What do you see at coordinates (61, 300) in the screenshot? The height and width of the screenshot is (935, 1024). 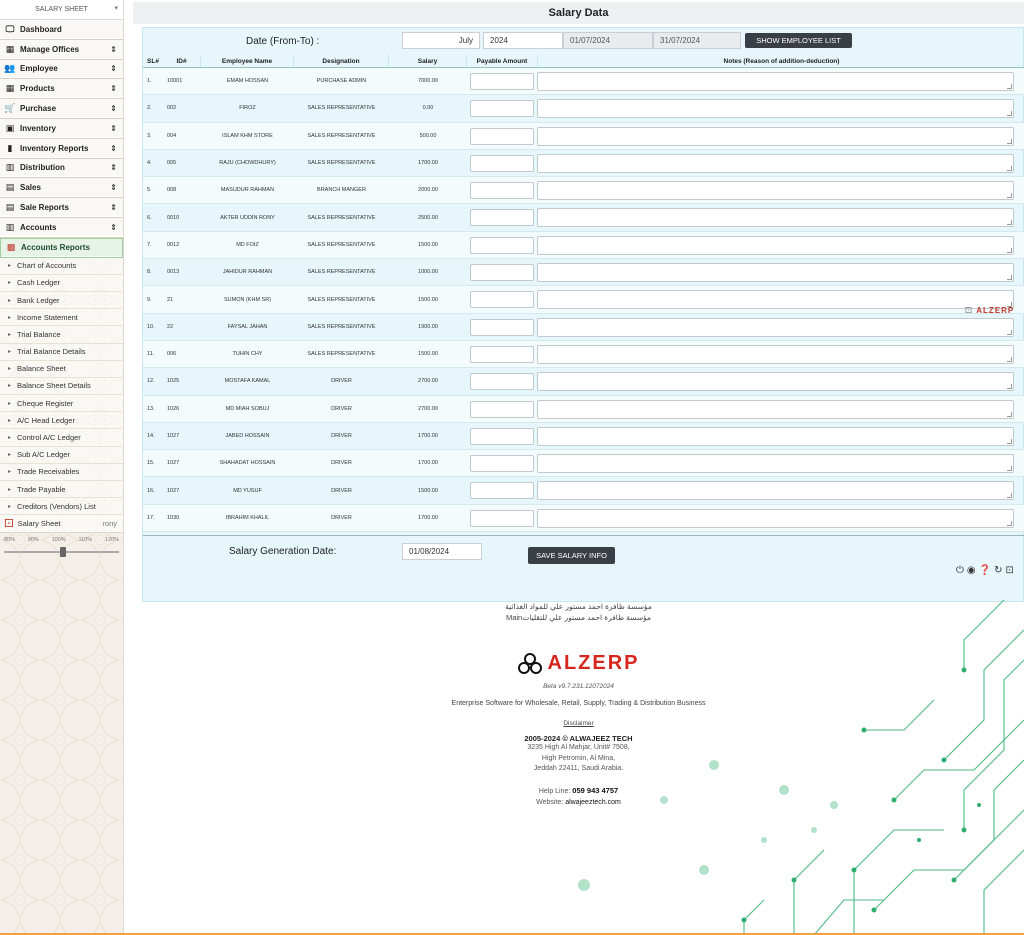 I see `submenu-item-bank-ledger: ▸ Bank Ledger` at bounding box center [61, 300].